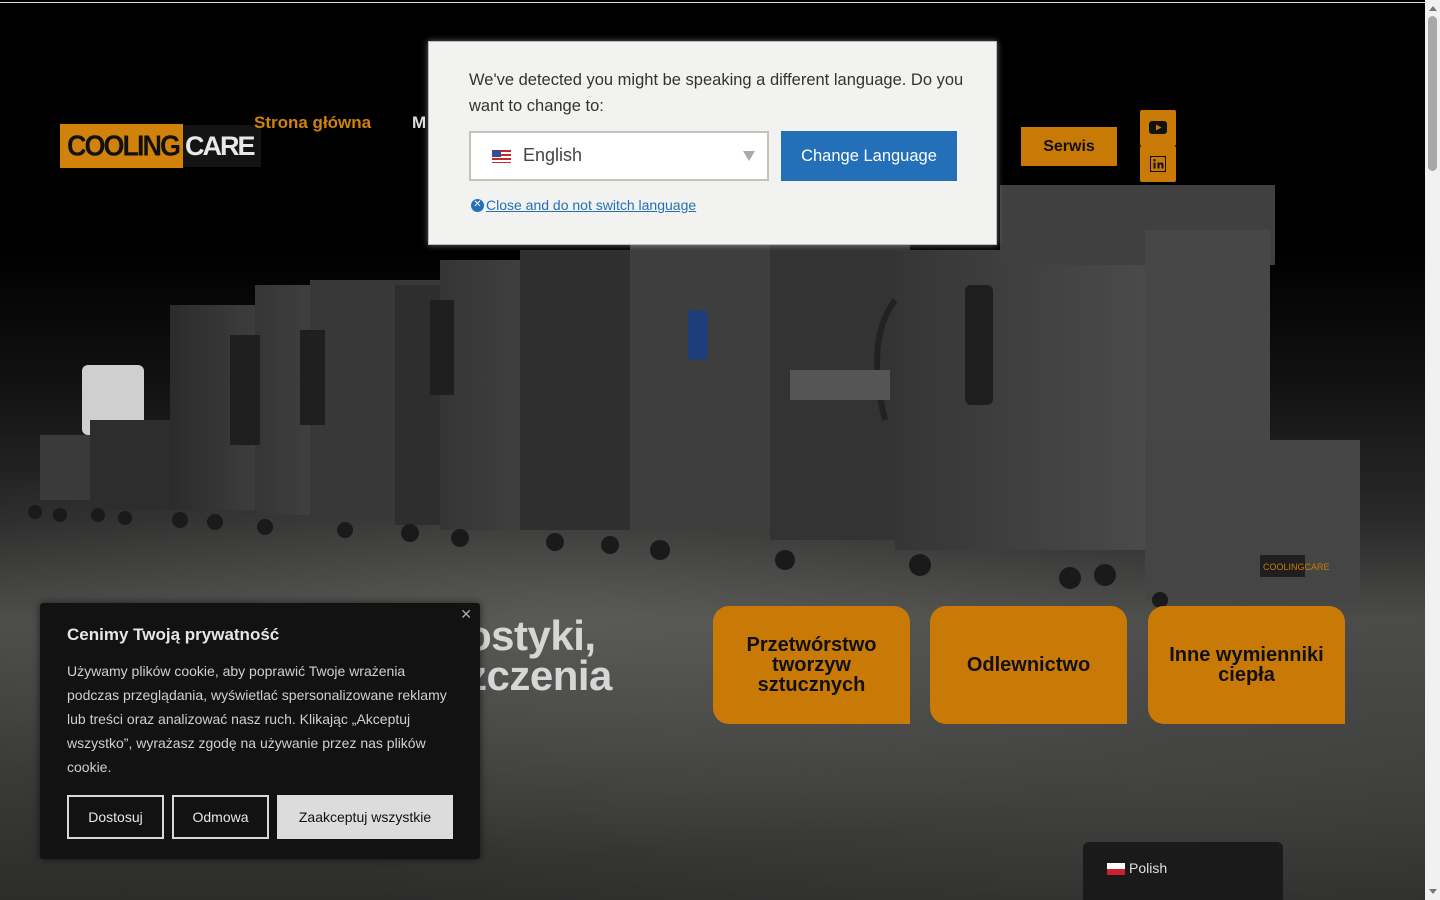 This screenshot has width=1440, height=900. What do you see at coordinates (539, 675) in the screenshot?
I see `hero-heading-line2: zczenia` at bounding box center [539, 675].